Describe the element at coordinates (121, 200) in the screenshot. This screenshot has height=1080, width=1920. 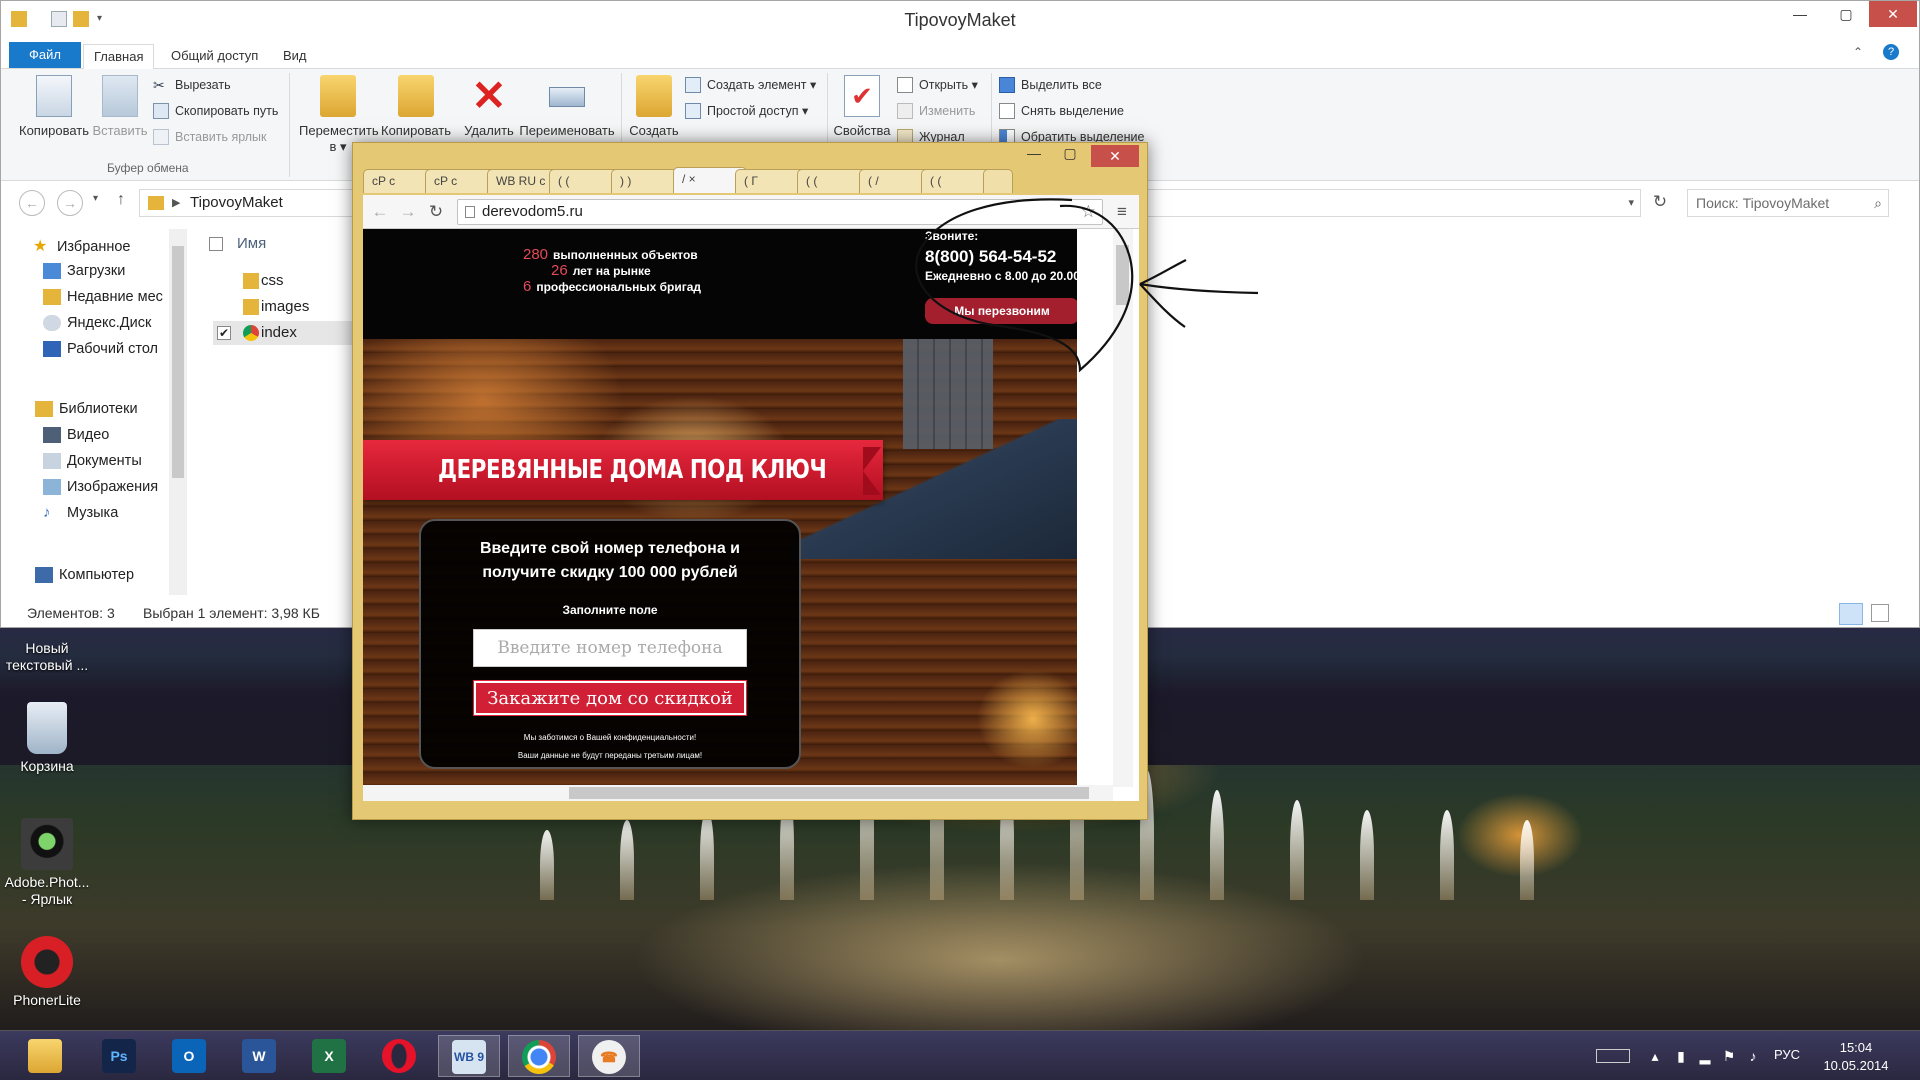
I see `up-arrow-icon: ↑` at that location.